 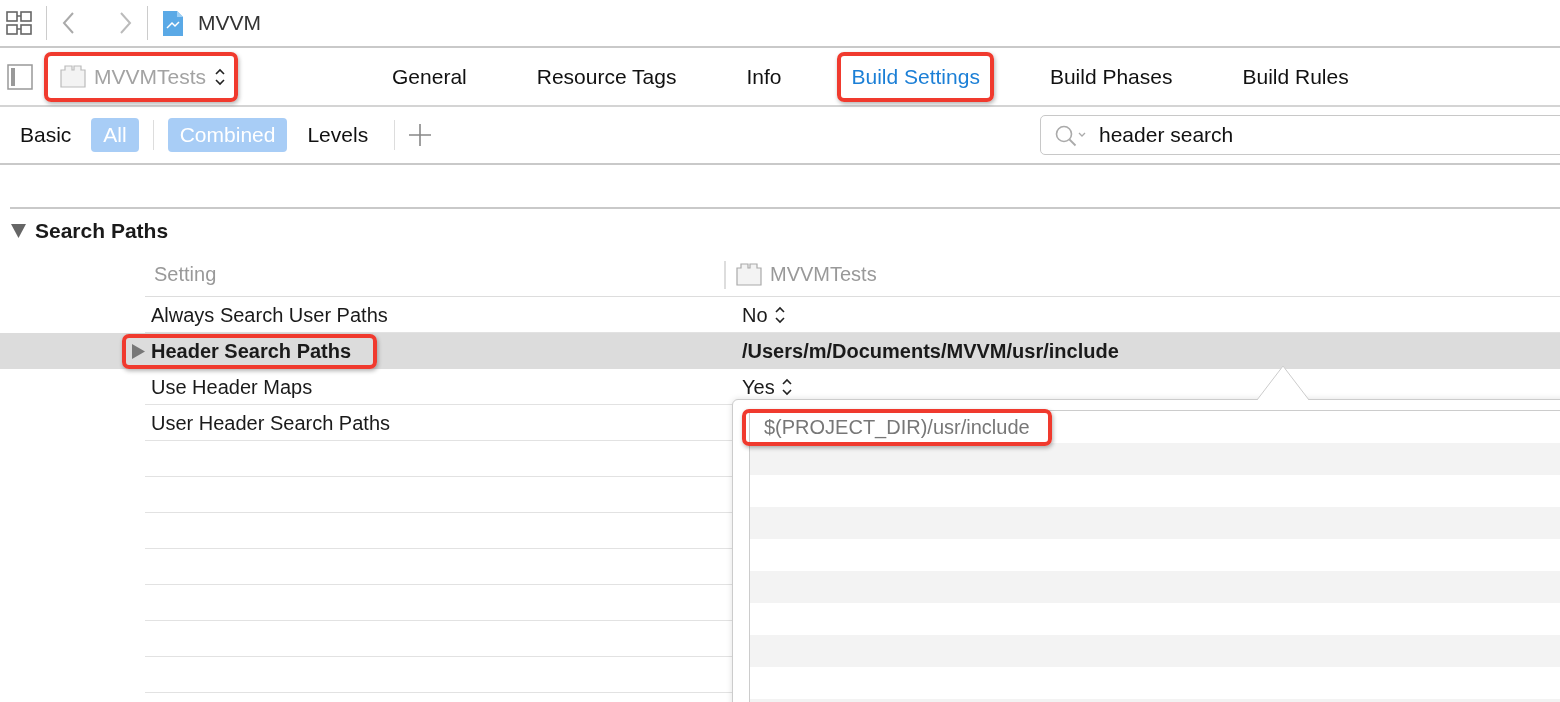 I want to click on setting-row: Always Search User Paths No, so click(x=780, y=315).